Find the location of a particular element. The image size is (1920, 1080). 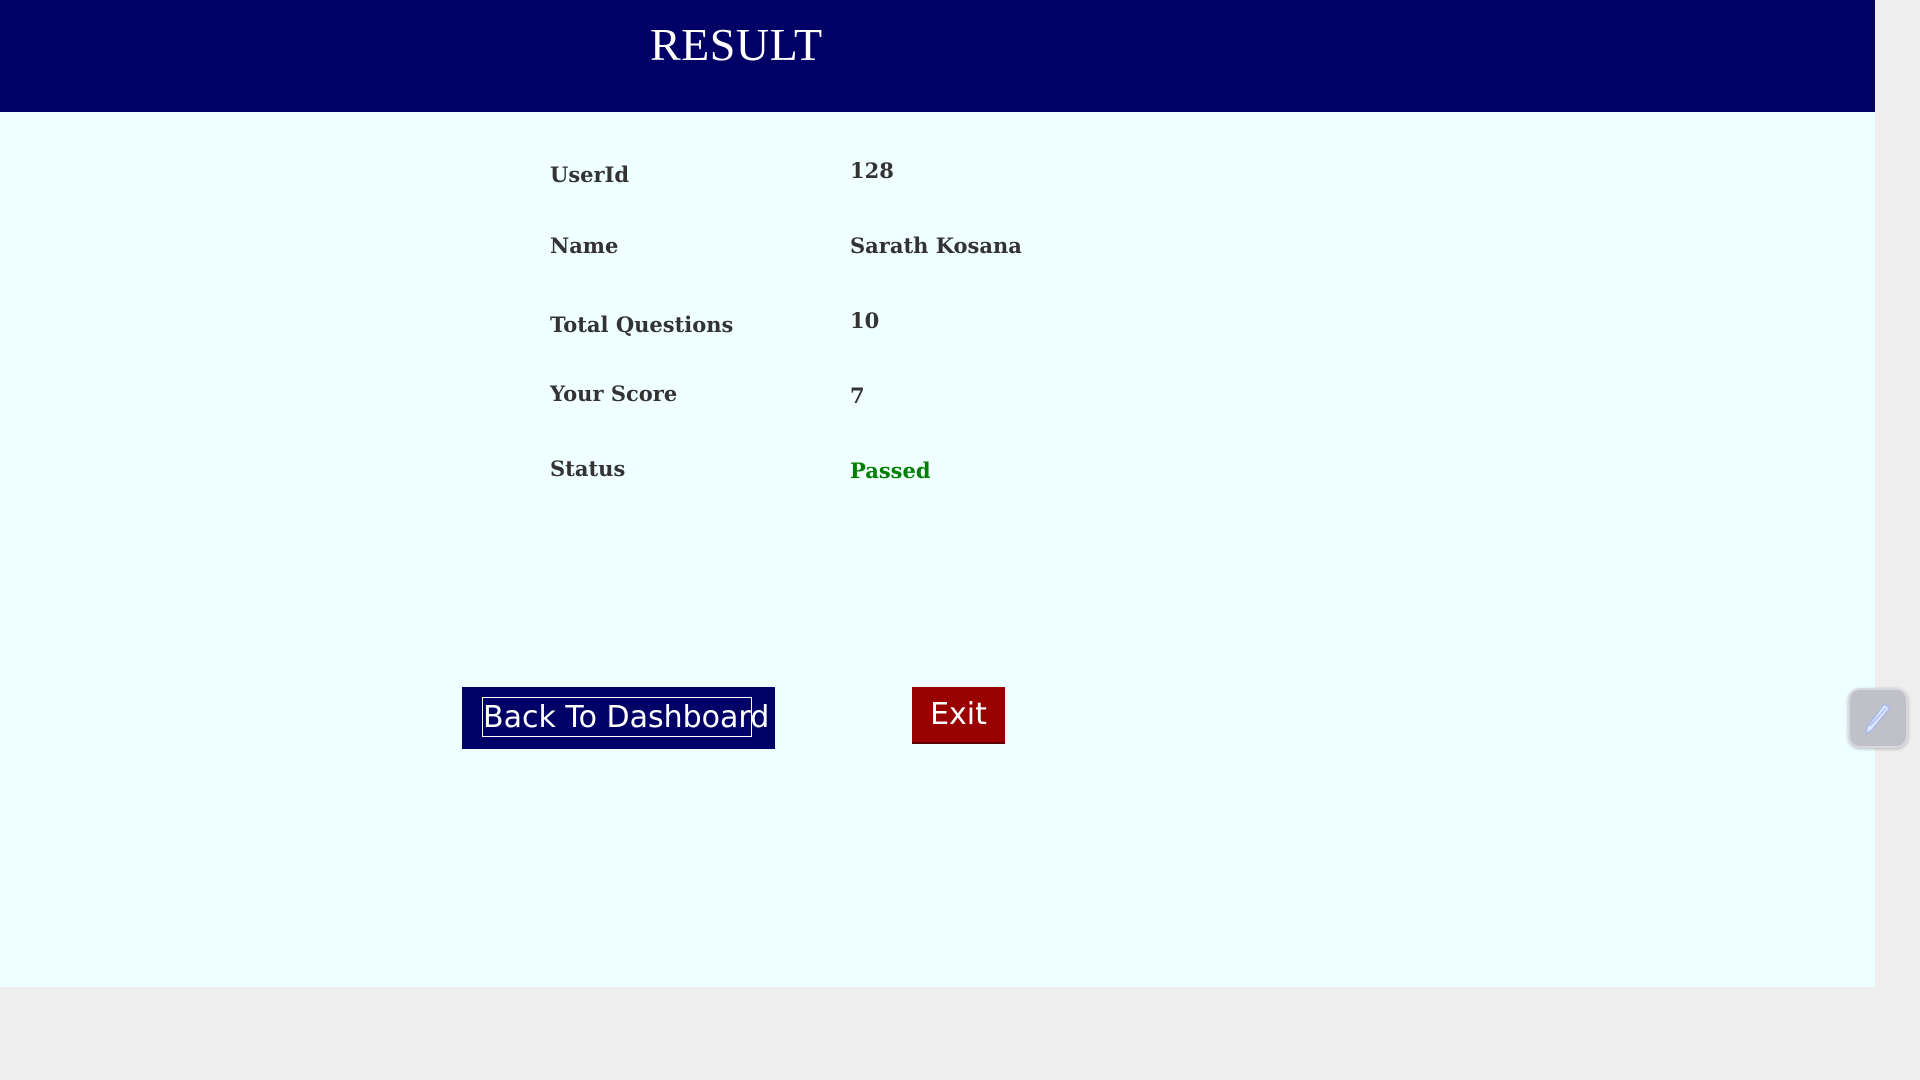

back-to-dashboard-button: Back To Dashboard is located at coordinates (618, 718).